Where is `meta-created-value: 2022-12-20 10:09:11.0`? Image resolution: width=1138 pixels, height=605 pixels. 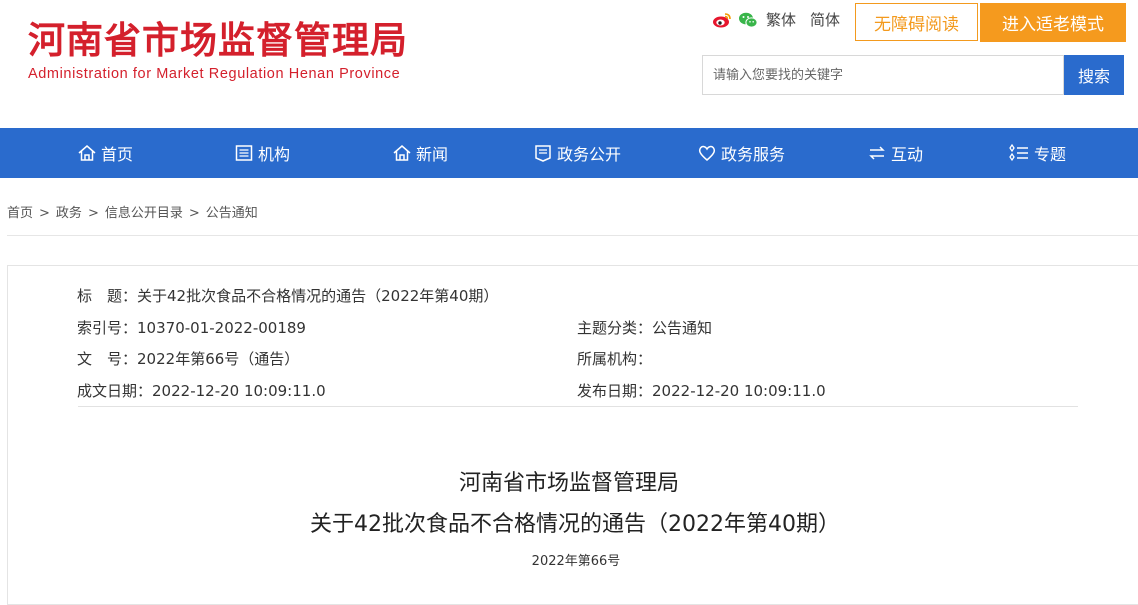
meta-created-value: 2022-12-20 10:09:11.0 is located at coordinates (239, 391).